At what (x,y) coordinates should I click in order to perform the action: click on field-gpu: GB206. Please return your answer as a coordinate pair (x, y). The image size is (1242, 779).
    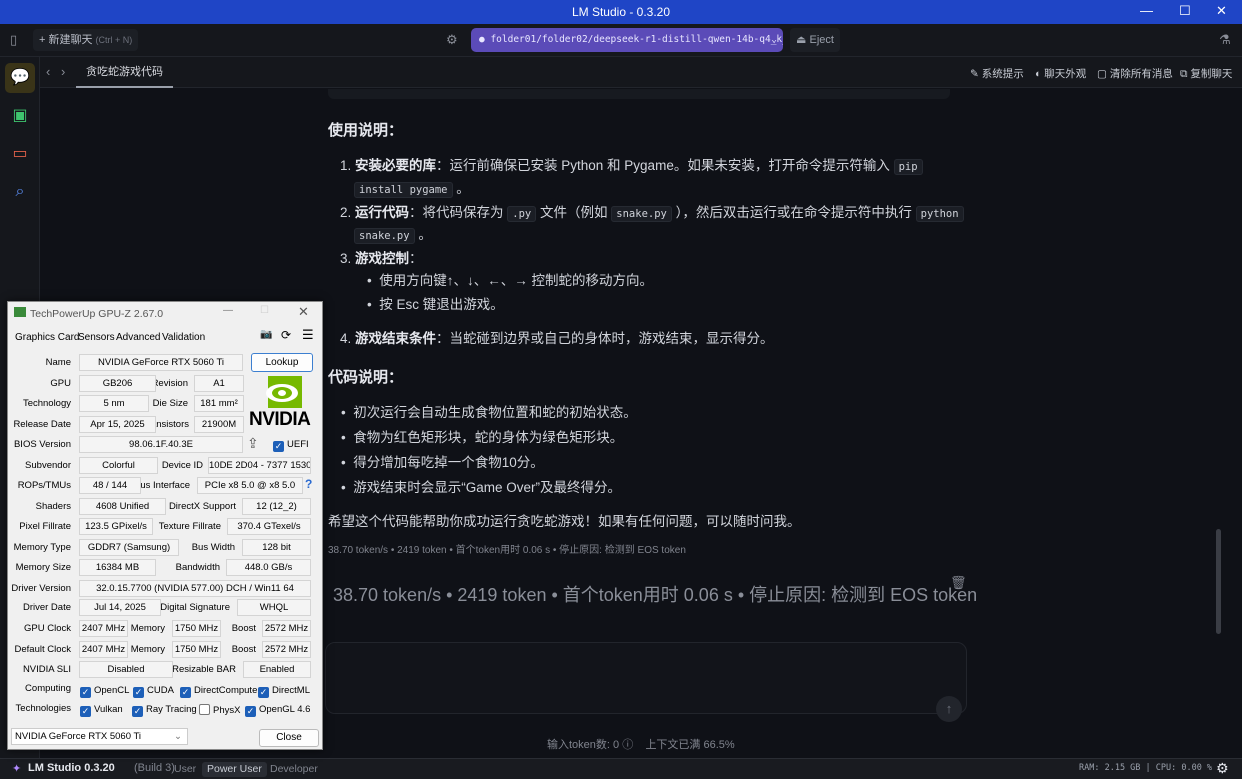
    Looking at the image, I should click on (117, 383).